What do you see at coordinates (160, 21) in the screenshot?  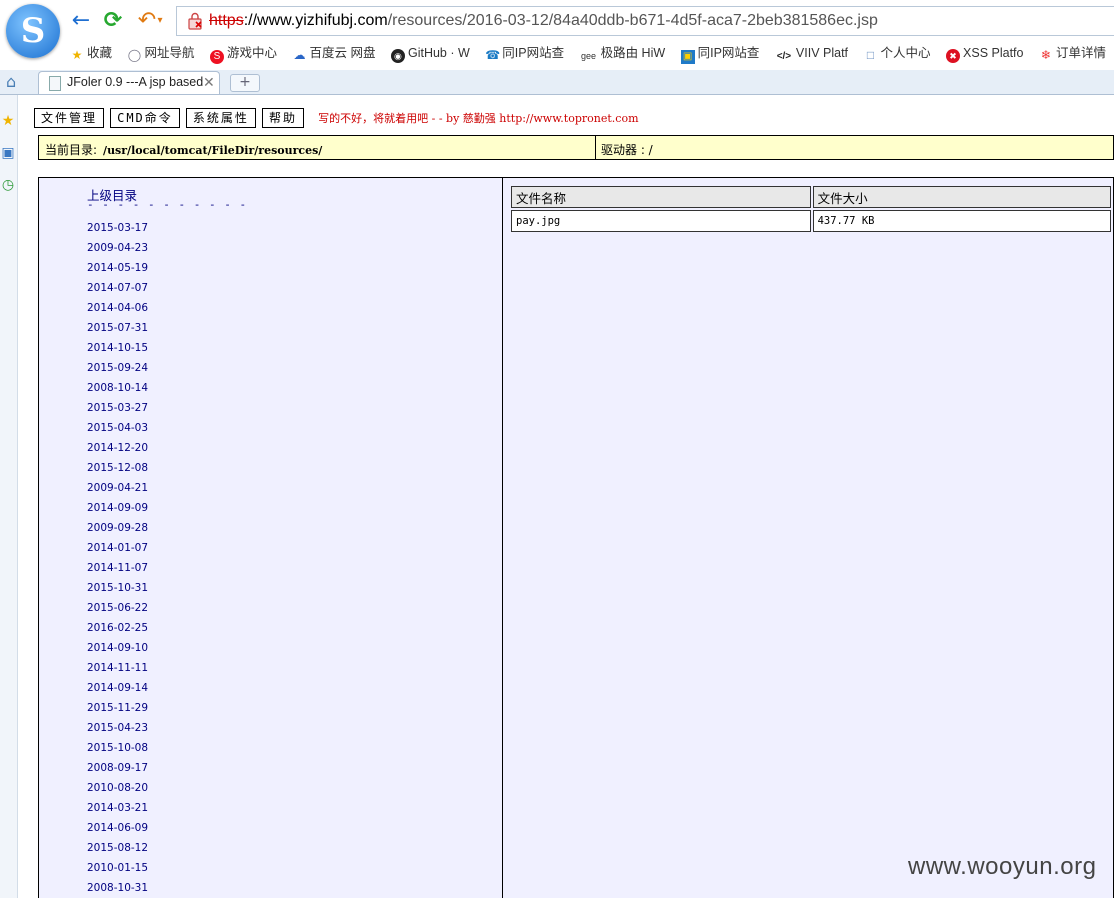 I see `undo-dropdown-icon: ▾` at bounding box center [160, 21].